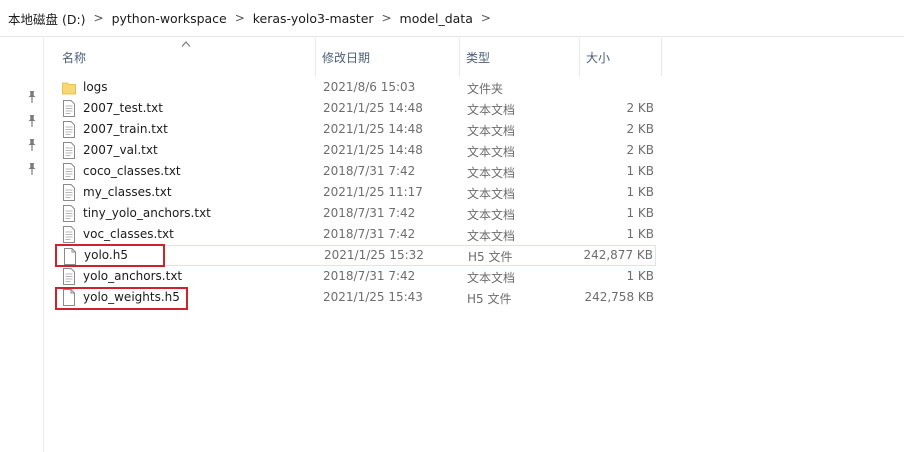 This screenshot has height=452, width=904. What do you see at coordinates (128, 234) in the screenshot?
I see `file-name: voc_classes.txt` at bounding box center [128, 234].